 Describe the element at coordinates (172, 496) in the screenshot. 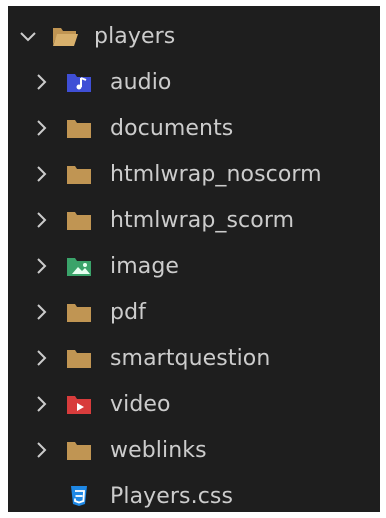

I see `tree-item-label: Players.css` at that location.